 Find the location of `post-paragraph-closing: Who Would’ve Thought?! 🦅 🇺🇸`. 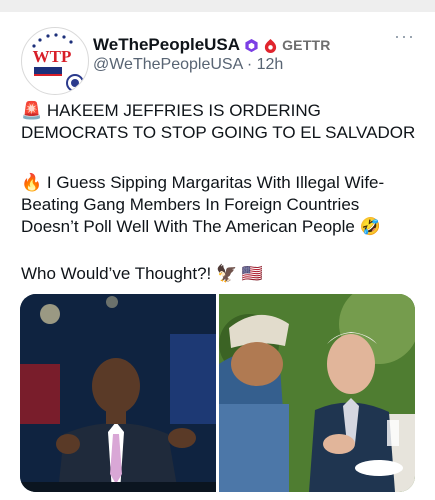

post-paragraph-closing: Who Would’ve Thought?! 🦅 🇺🇸 is located at coordinates (142, 273).